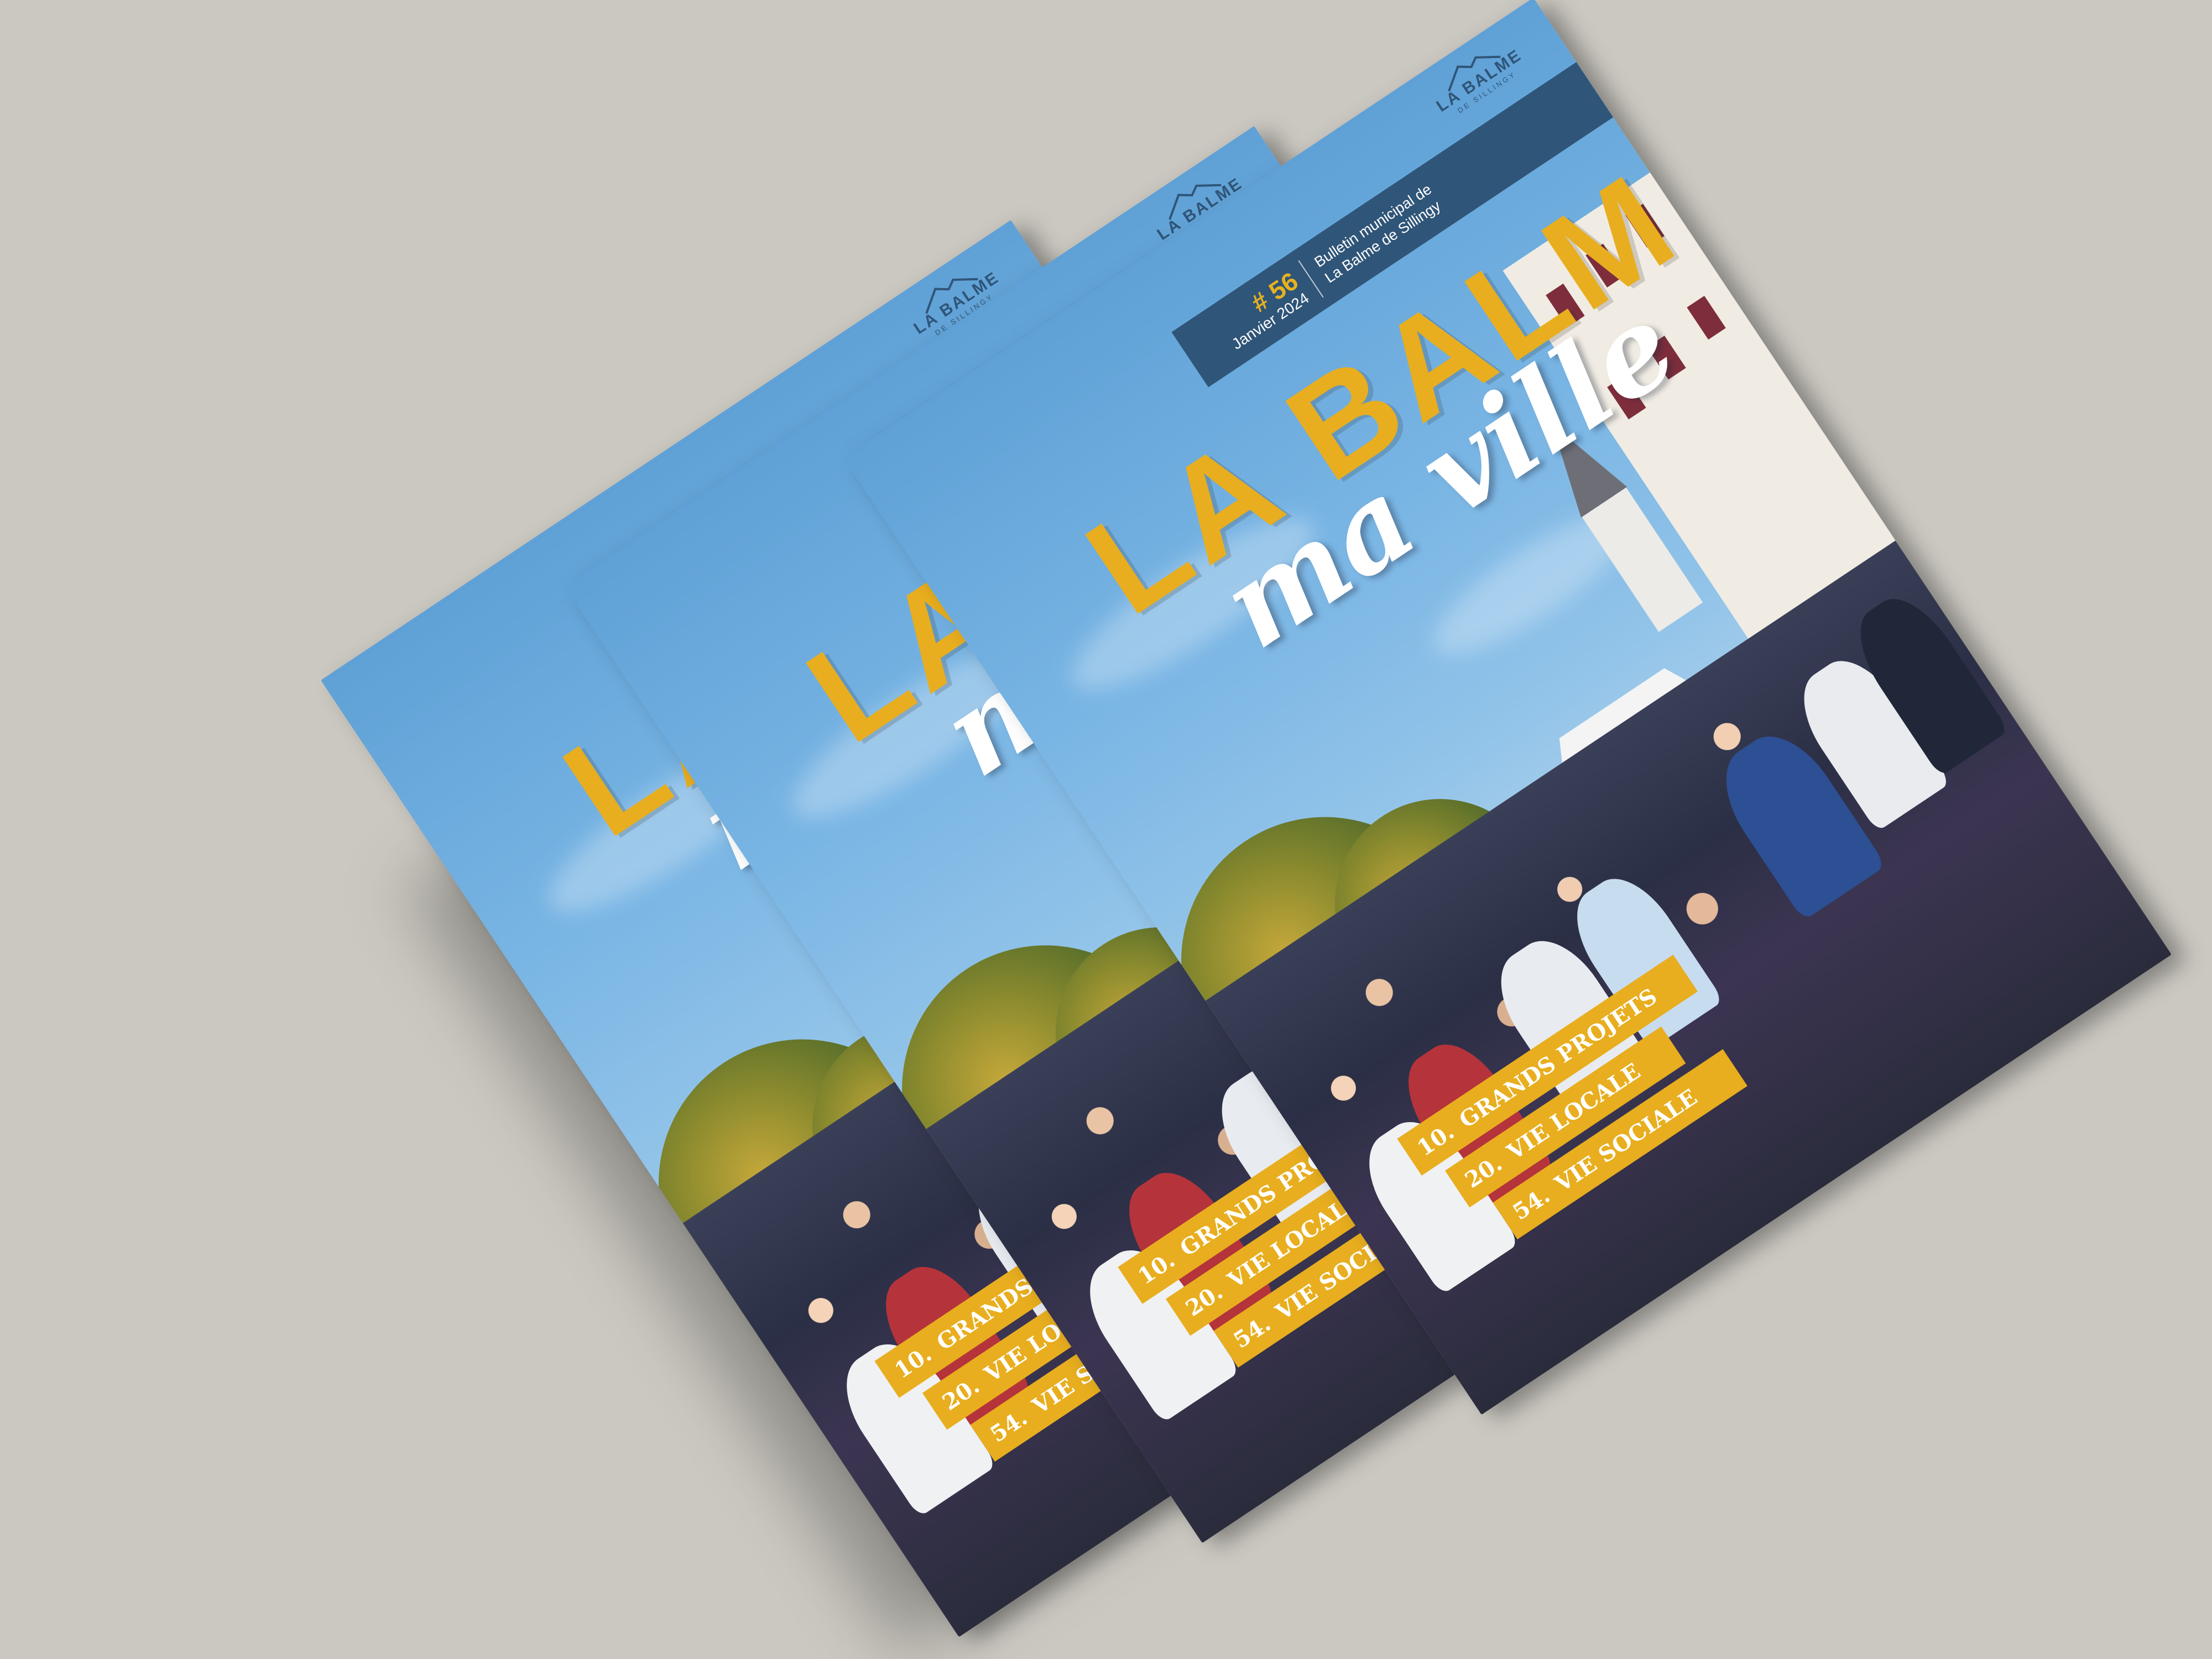 Image resolution: width=2212 pixels, height=1659 pixels. Describe the element at coordinates (1707, 317) in the screenshot. I see `shutter-window` at that location.